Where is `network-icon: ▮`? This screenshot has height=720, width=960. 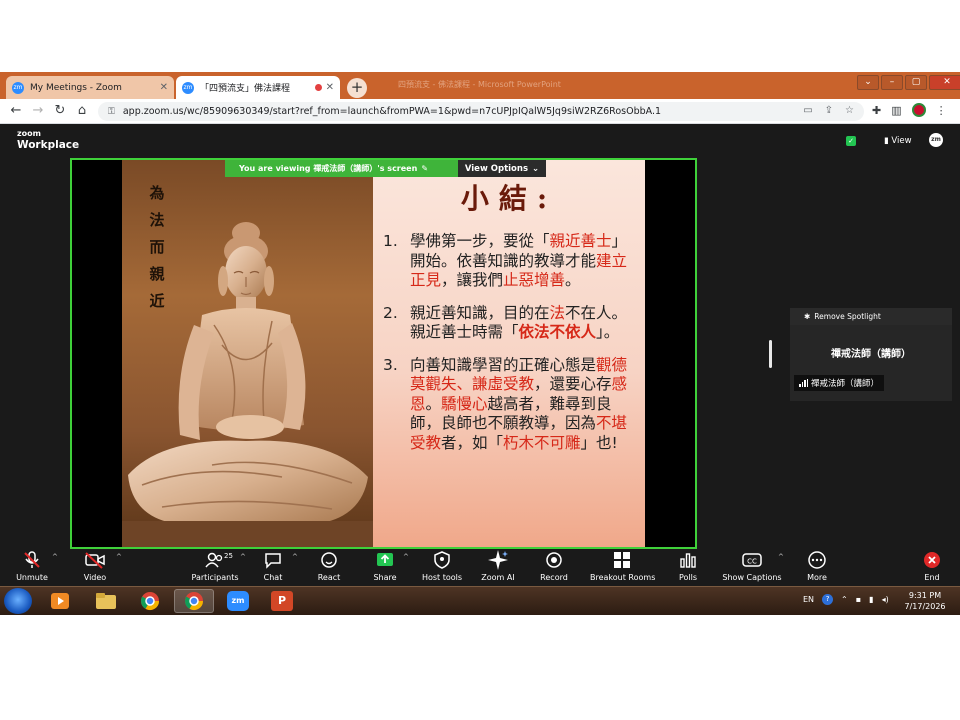 network-icon: ▮ is located at coordinates (871, 599).